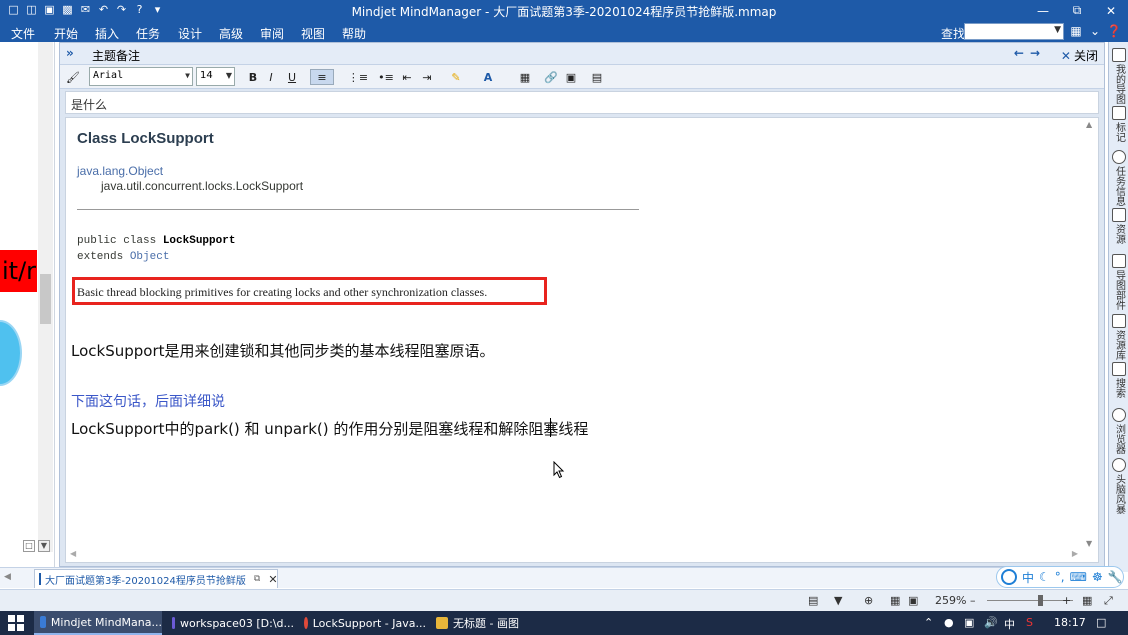 This screenshot has height=635, width=1128. What do you see at coordinates (1087, 600) in the screenshot?
I see `fit-map-icon: ▦` at bounding box center [1087, 600].